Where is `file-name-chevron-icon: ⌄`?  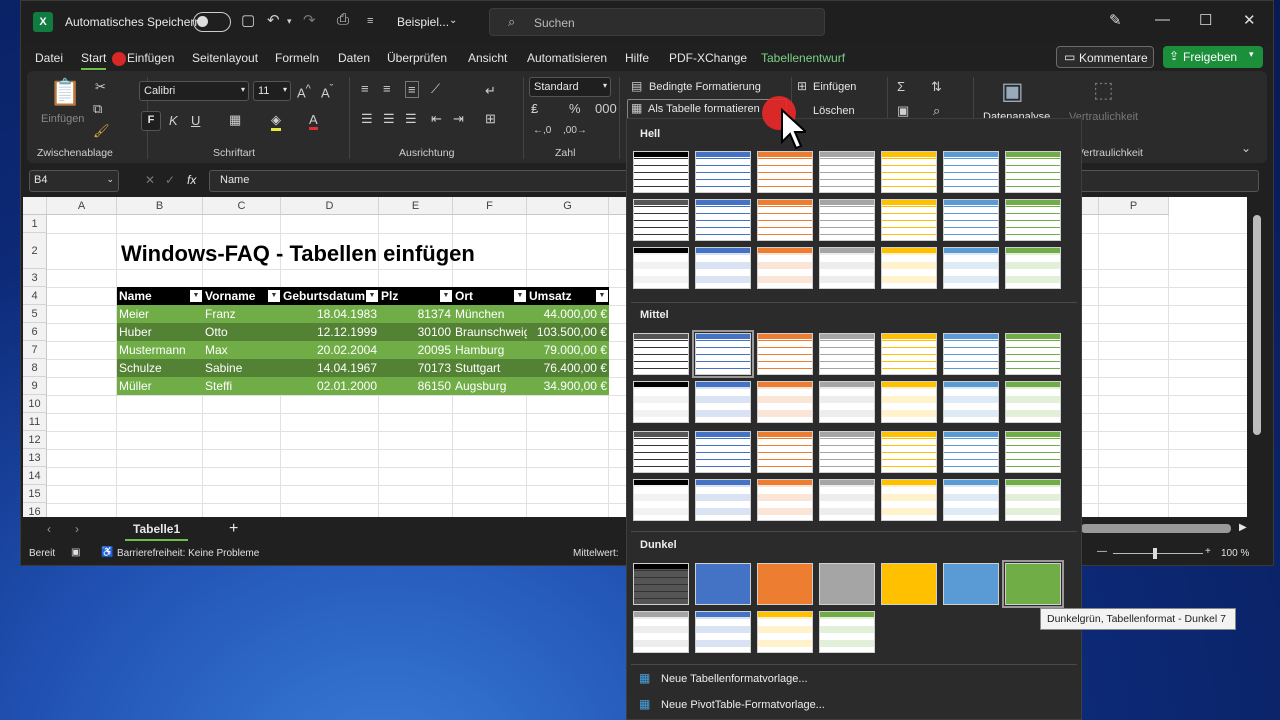
file-name-chevron-icon: ⌄ is located at coordinates (453, 20).